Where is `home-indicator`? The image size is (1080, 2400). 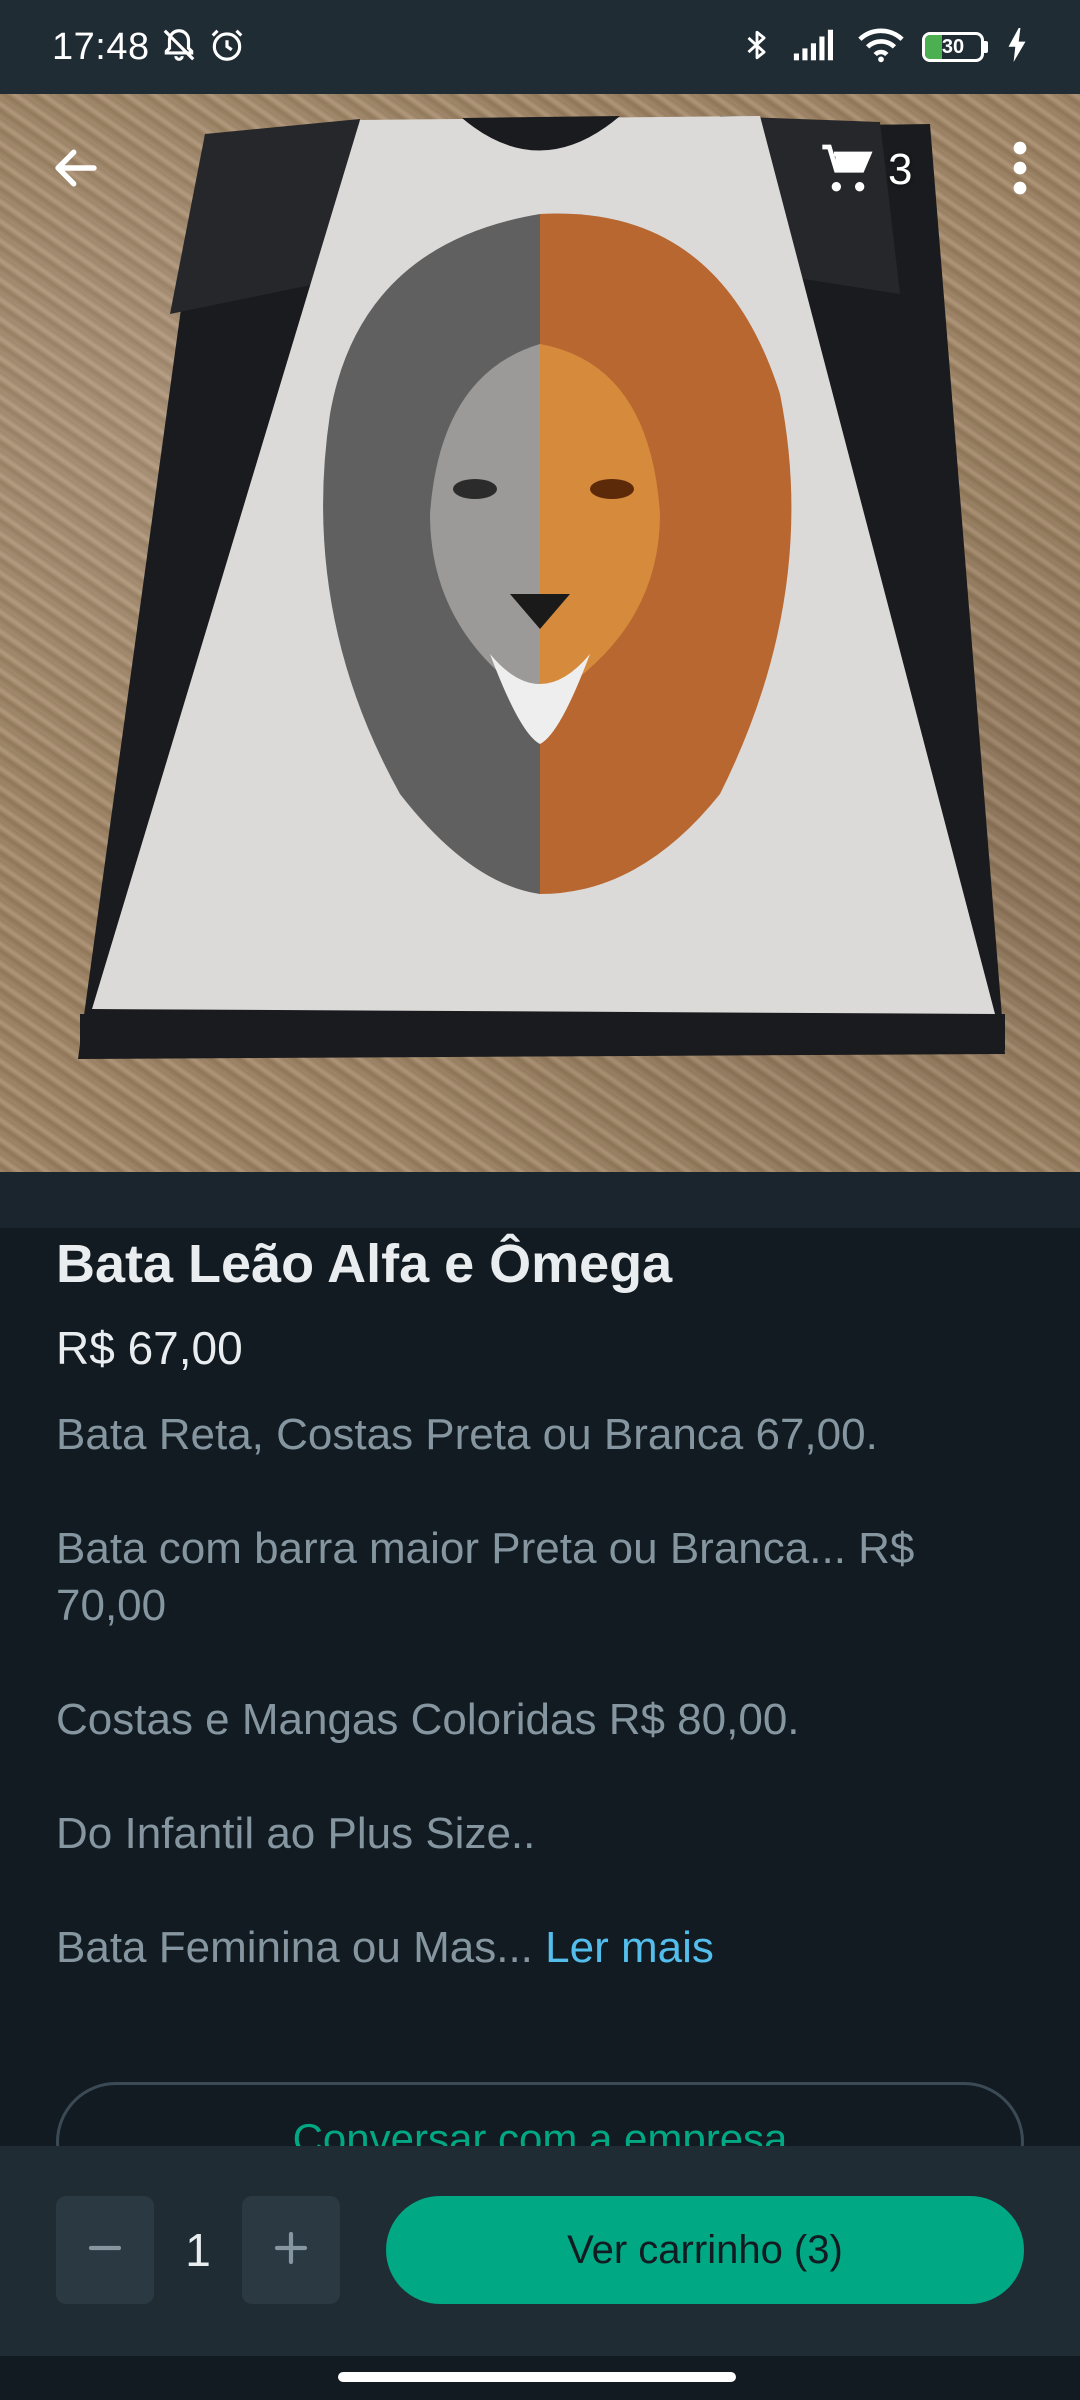 home-indicator is located at coordinates (537, 2377).